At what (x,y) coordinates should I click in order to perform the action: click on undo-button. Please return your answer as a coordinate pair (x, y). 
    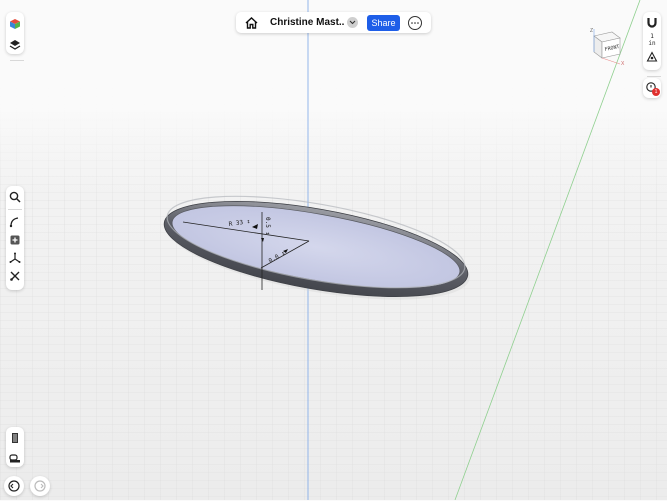
    Looking at the image, I should click on (14, 486).